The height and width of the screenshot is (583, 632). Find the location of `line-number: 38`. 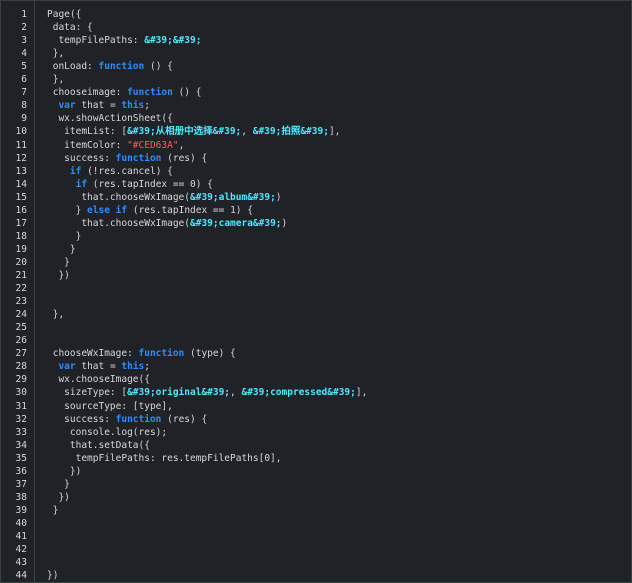

line-number: 38 is located at coordinates (21, 497).